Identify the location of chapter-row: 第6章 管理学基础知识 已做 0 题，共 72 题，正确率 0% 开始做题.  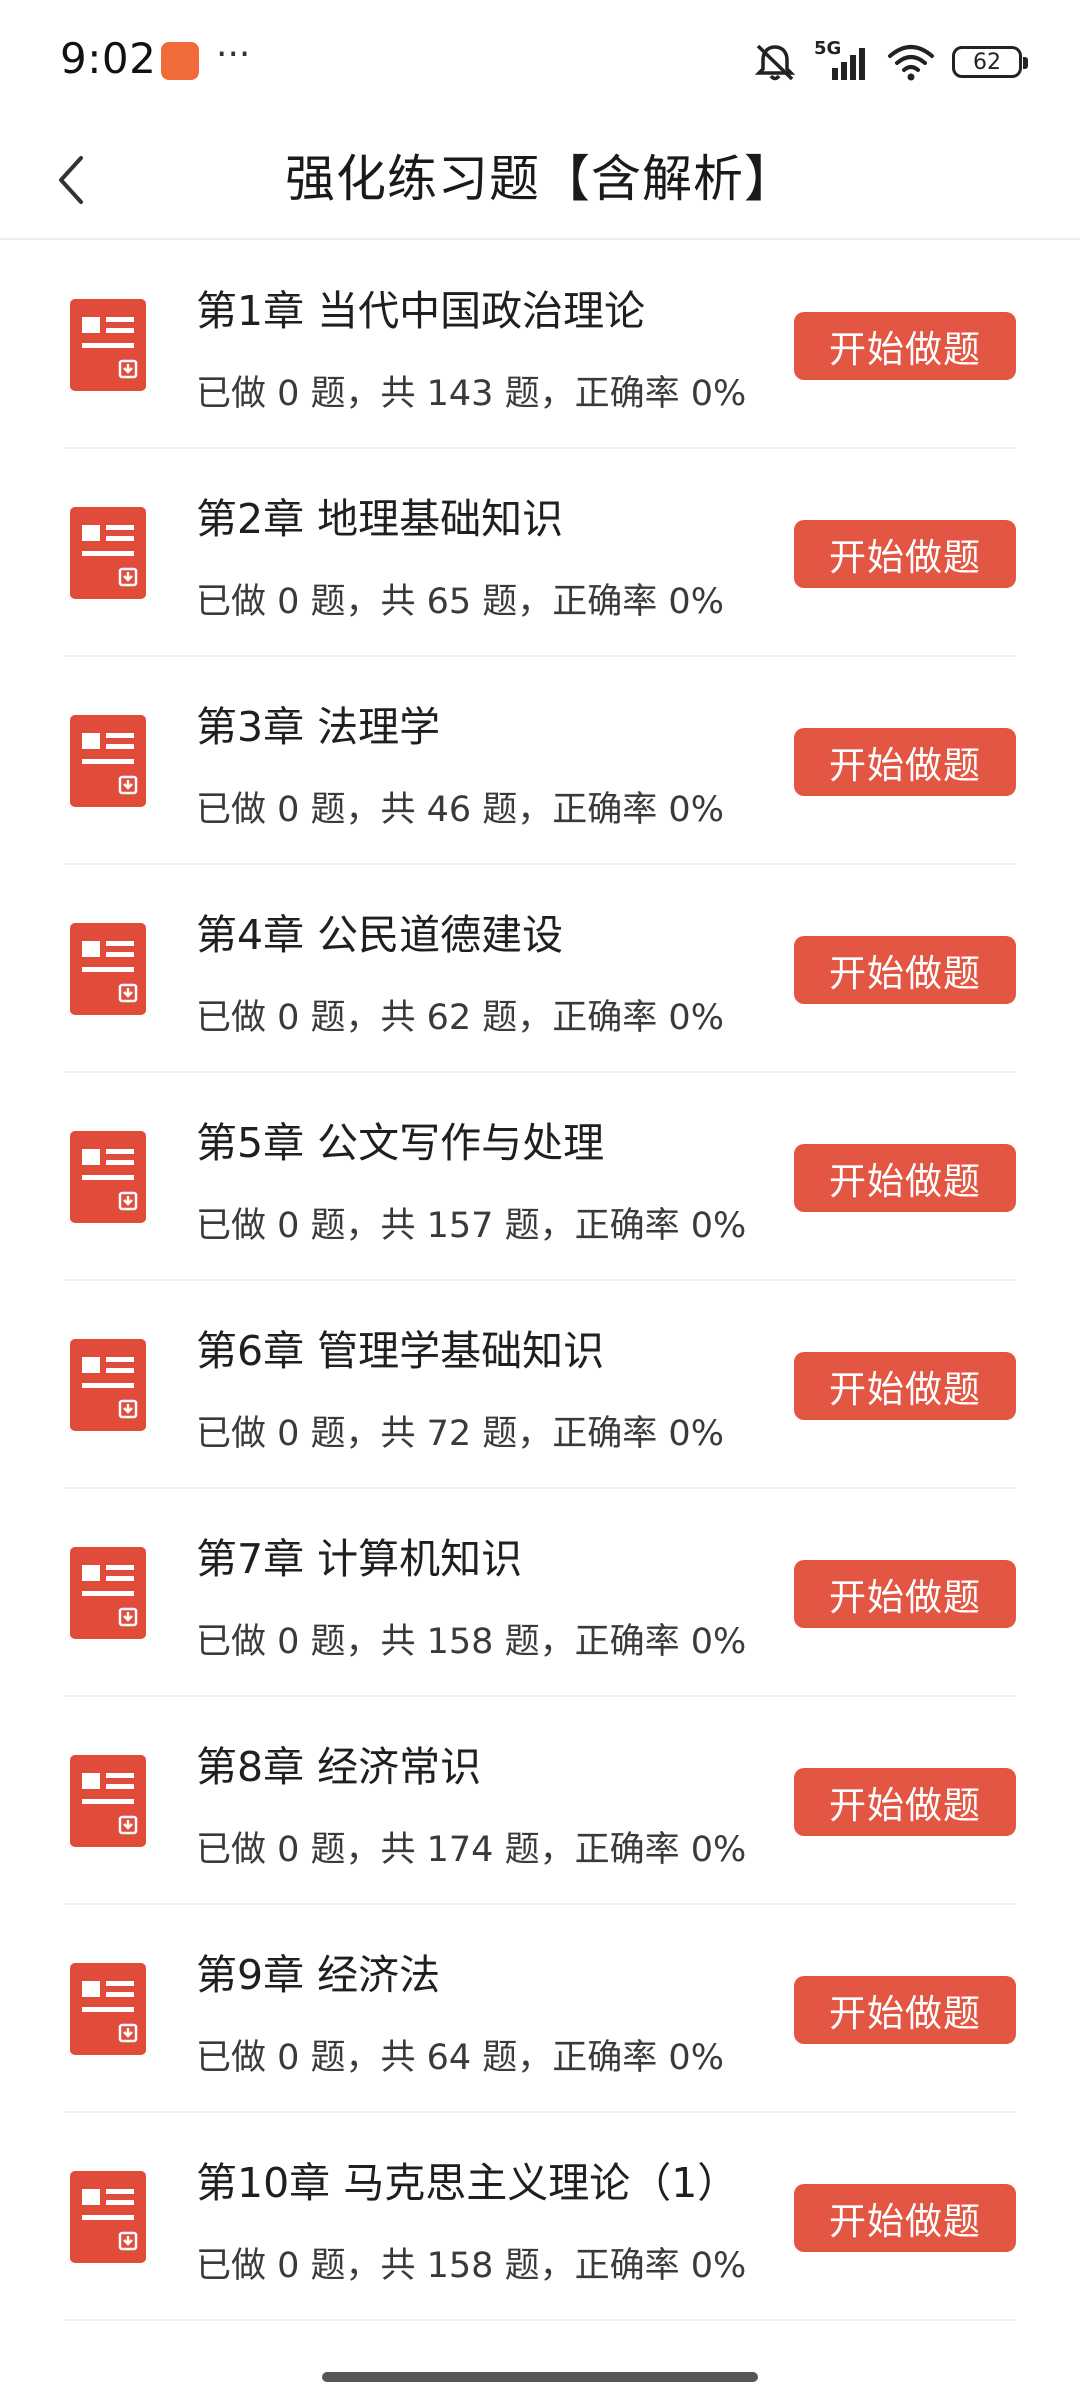
(540, 1385).